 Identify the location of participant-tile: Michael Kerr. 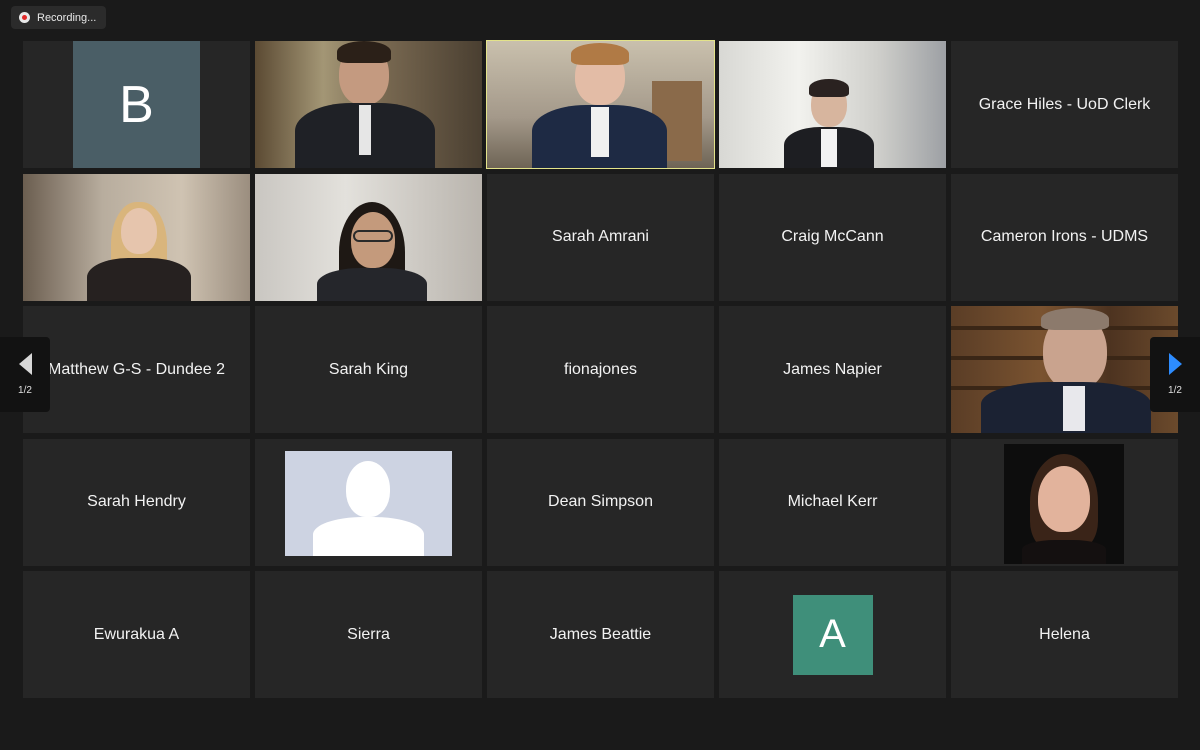
(832, 502).